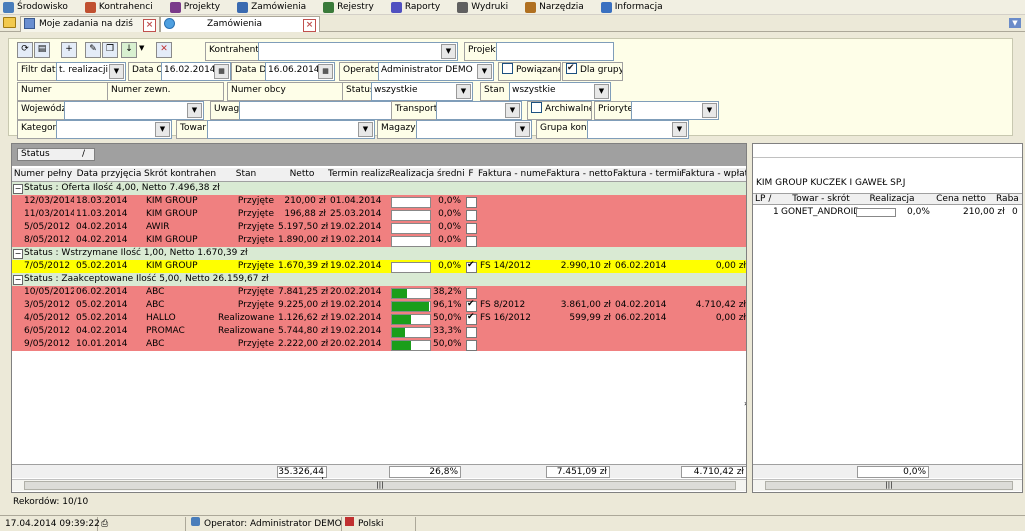  I want to click on column-header-8: Faktura - numer, so click(512, 175).